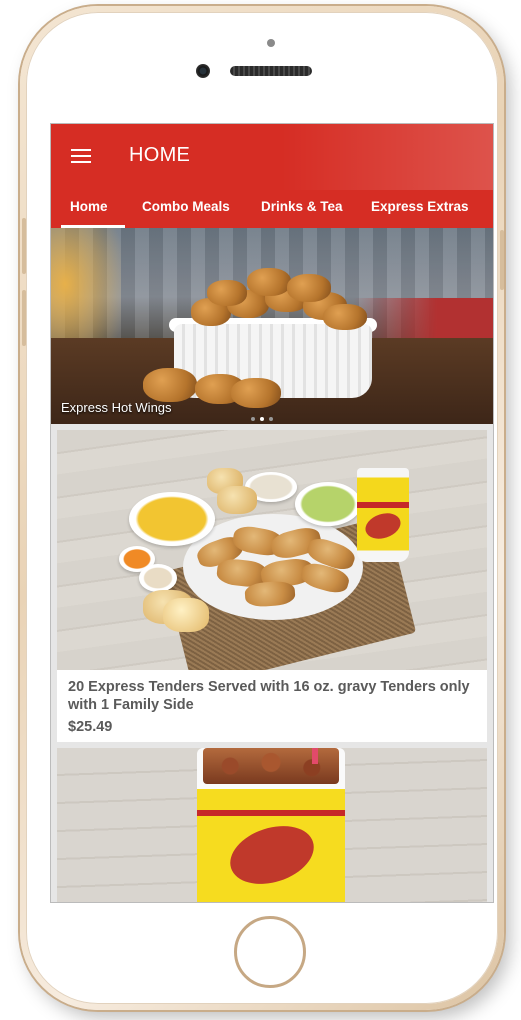 This screenshot has width=521, height=1020. Describe the element at coordinates (420, 206) in the screenshot. I see `tab-express-extras: Express Extras` at that location.